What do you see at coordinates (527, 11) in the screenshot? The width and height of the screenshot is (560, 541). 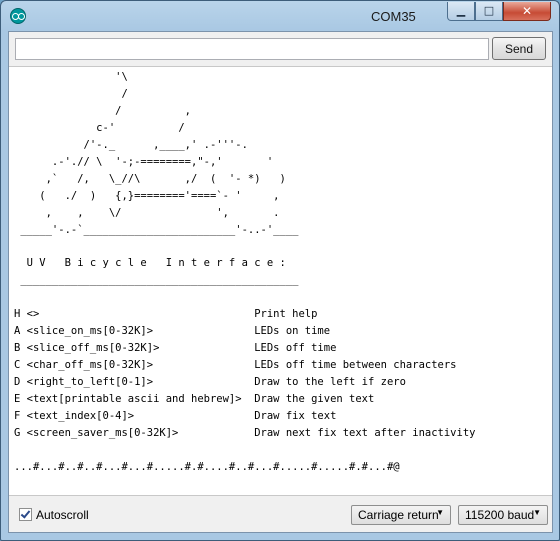 I see `close-button: ✕` at bounding box center [527, 11].